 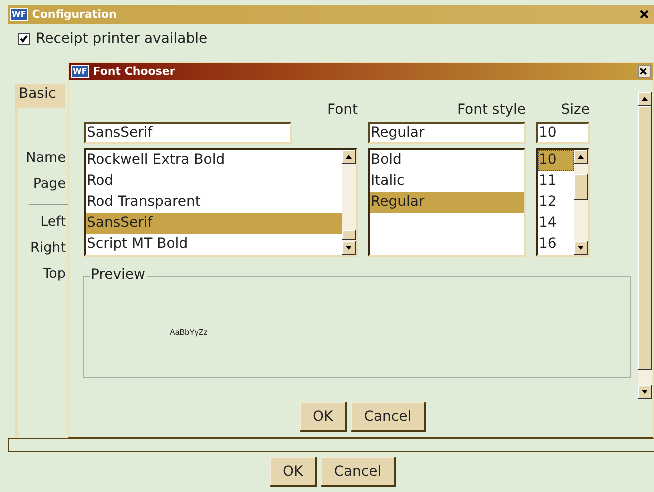 I want to click on input-field: Regular, so click(x=447, y=133).